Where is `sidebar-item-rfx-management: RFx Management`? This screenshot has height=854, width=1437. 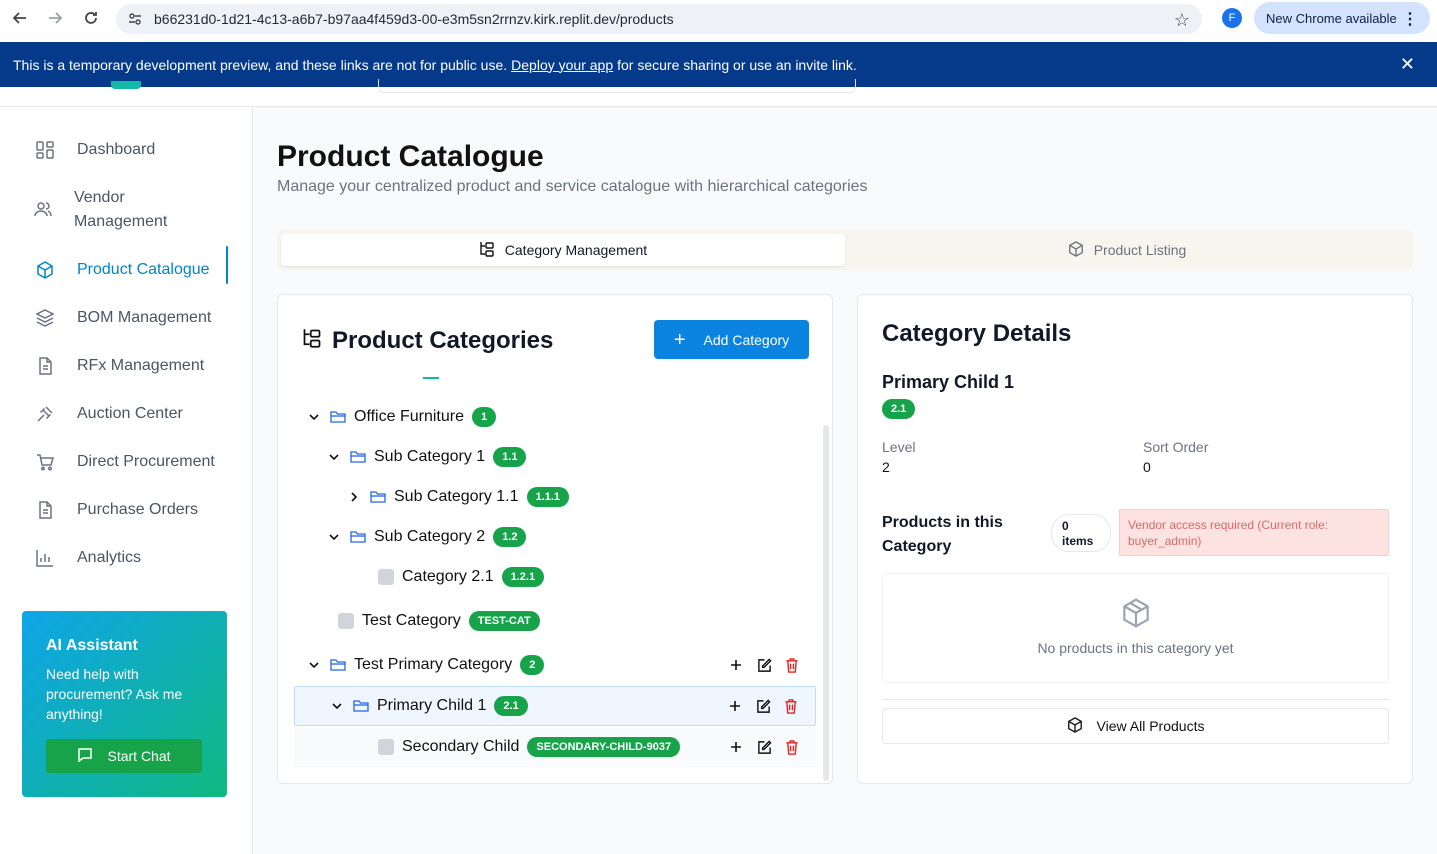
sidebar-item-rfx-management: RFx Management is located at coordinates (125, 366).